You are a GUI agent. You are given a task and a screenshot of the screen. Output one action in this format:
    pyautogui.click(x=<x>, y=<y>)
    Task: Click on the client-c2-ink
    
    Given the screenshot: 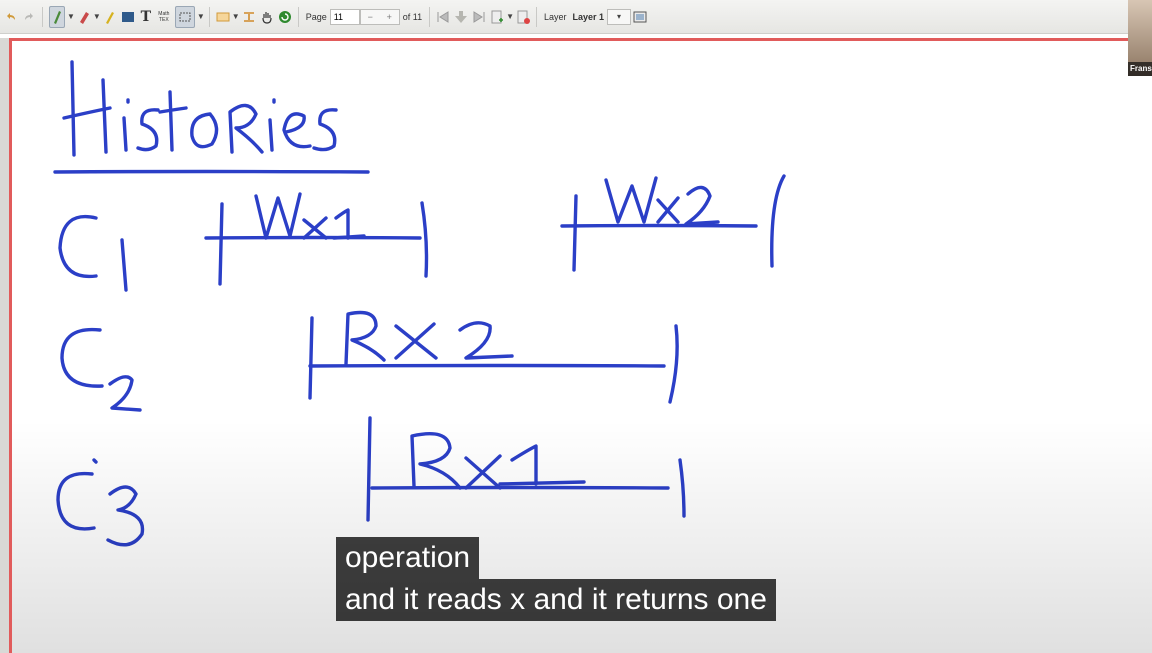 What is the action you would take?
    pyautogui.click(x=369, y=361)
    